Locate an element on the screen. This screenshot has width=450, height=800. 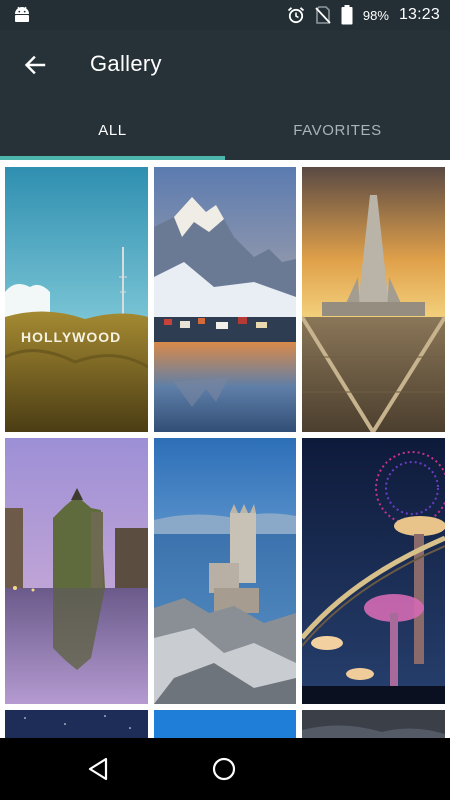
blue-sky-image is located at coordinates (225, 724).